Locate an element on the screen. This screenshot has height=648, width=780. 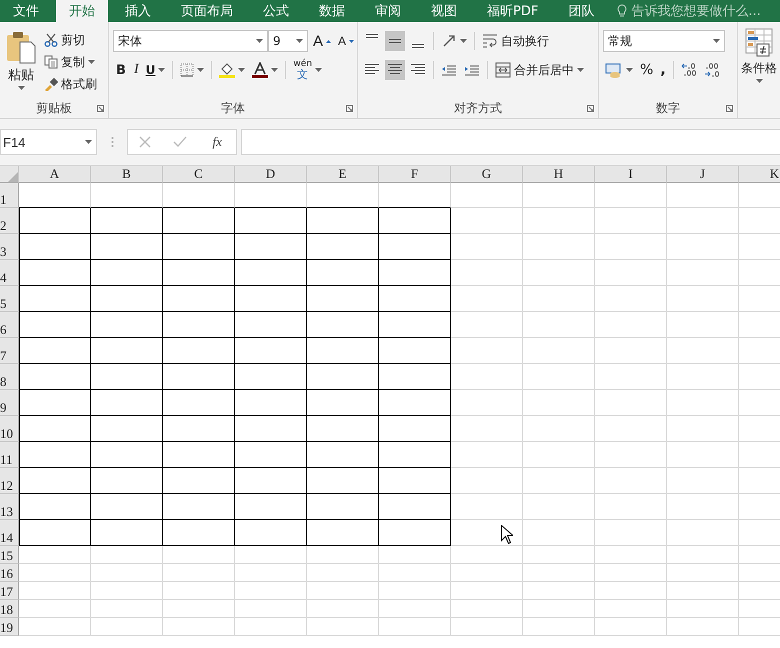
column-header: G is located at coordinates (487, 174).